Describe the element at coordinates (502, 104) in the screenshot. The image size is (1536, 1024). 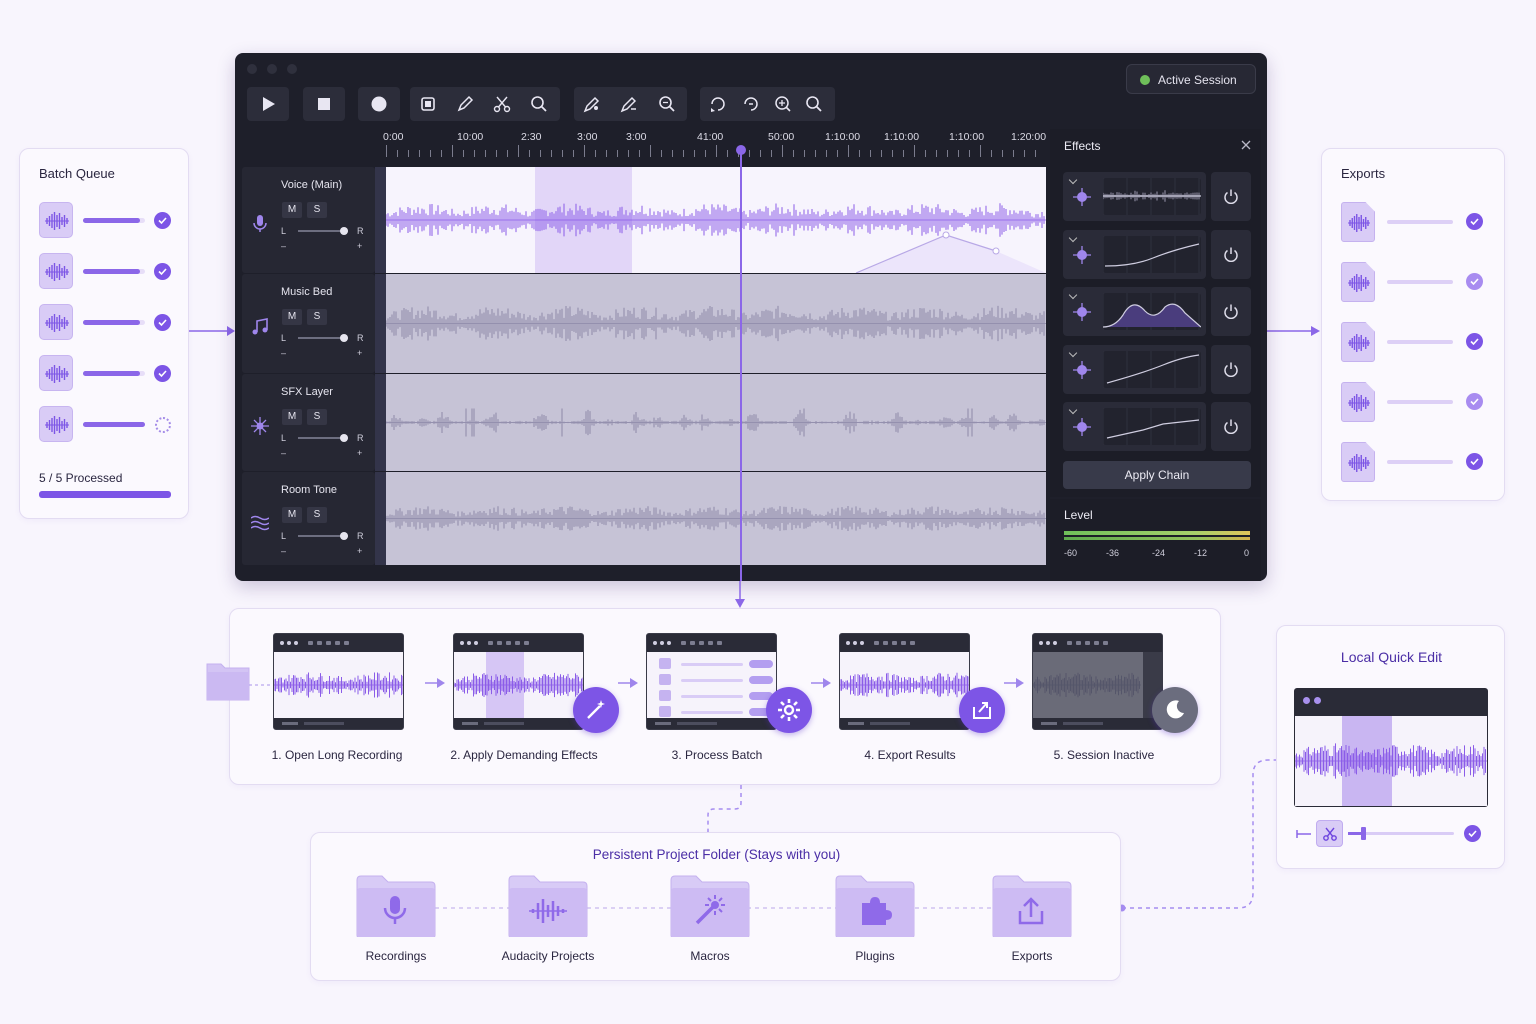
I see `cut-icon` at that location.